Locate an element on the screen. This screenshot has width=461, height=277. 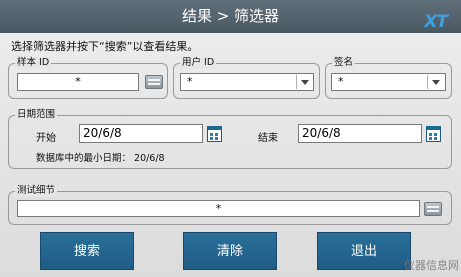
start-date-calendar-icon is located at coordinates (214, 134).